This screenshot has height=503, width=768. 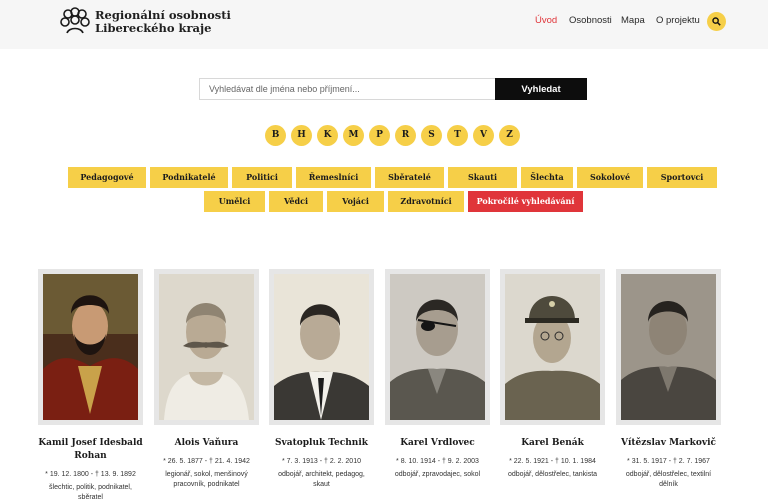 I want to click on category-sportovci: Sportovci, so click(x=682, y=177).